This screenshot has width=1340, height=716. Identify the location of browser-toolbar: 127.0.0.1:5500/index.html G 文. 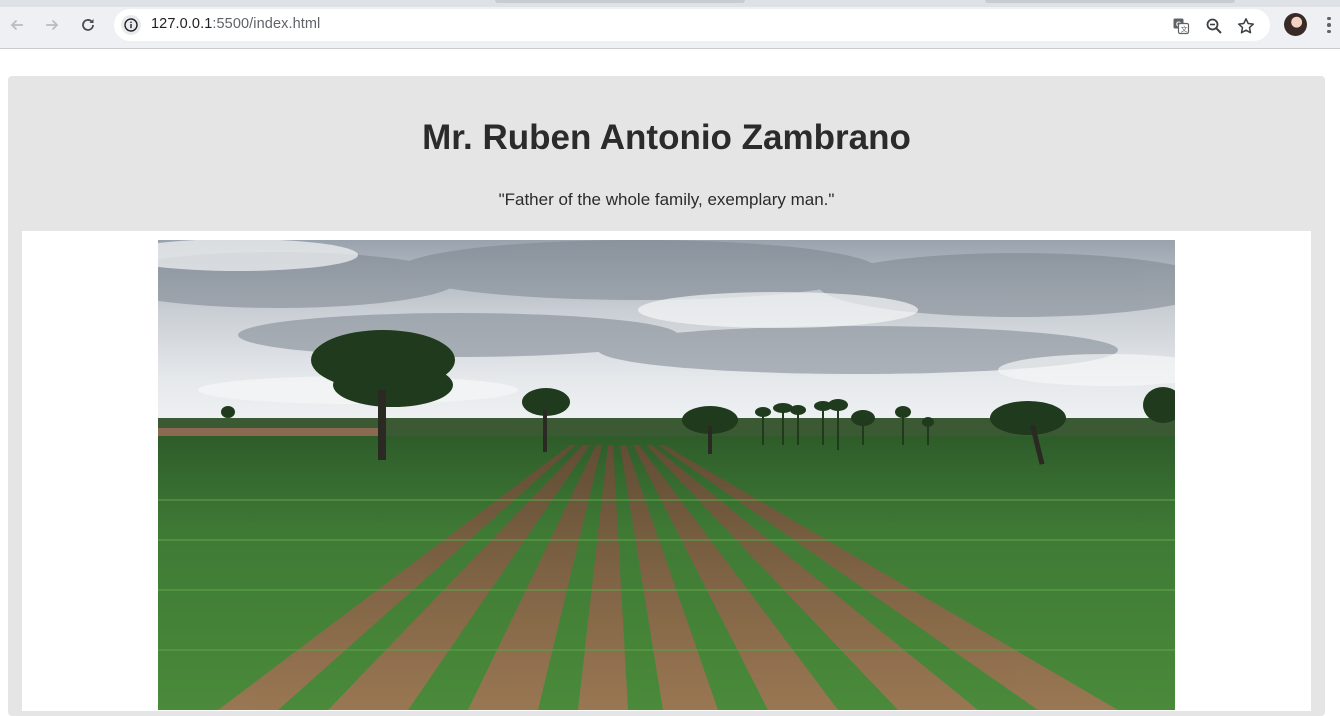
(670, 24).